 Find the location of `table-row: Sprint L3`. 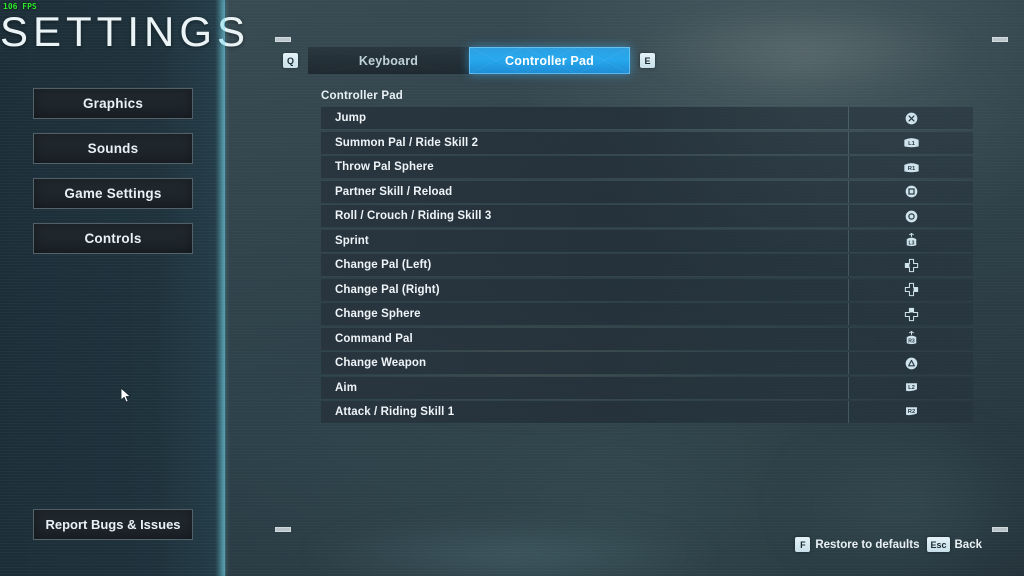

table-row: Sprint L3 is located at coordinates (647, 240).